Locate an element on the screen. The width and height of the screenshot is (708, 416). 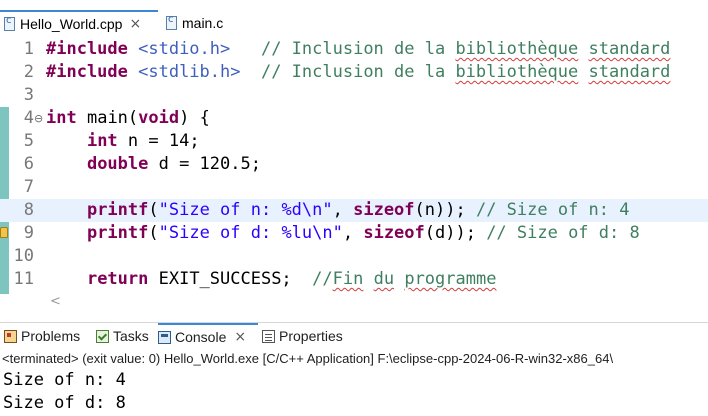
line-number: 5 is located at coordinates (28, 141).